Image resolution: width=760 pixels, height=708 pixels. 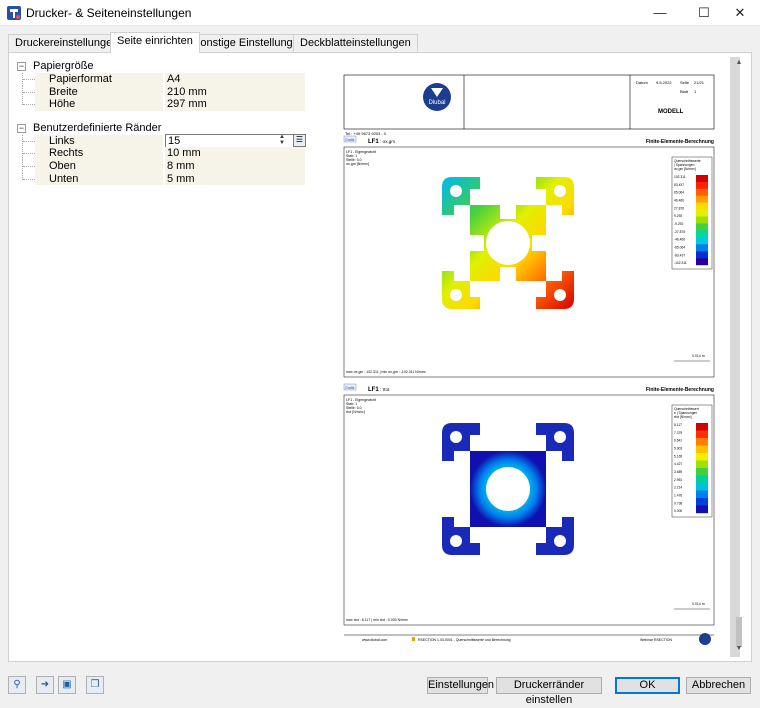 What do you see at coordinates (718, 685) in the screenshot?
I see `cancel-button: Abbrechen` at bounding box center [718, 685].